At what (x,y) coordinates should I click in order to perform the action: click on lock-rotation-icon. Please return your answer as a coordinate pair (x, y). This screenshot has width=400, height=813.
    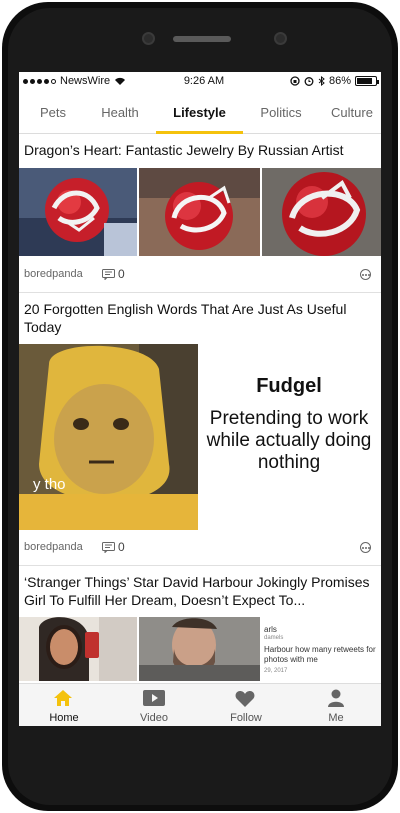
    Looking at the image, I should click on (295, 81).